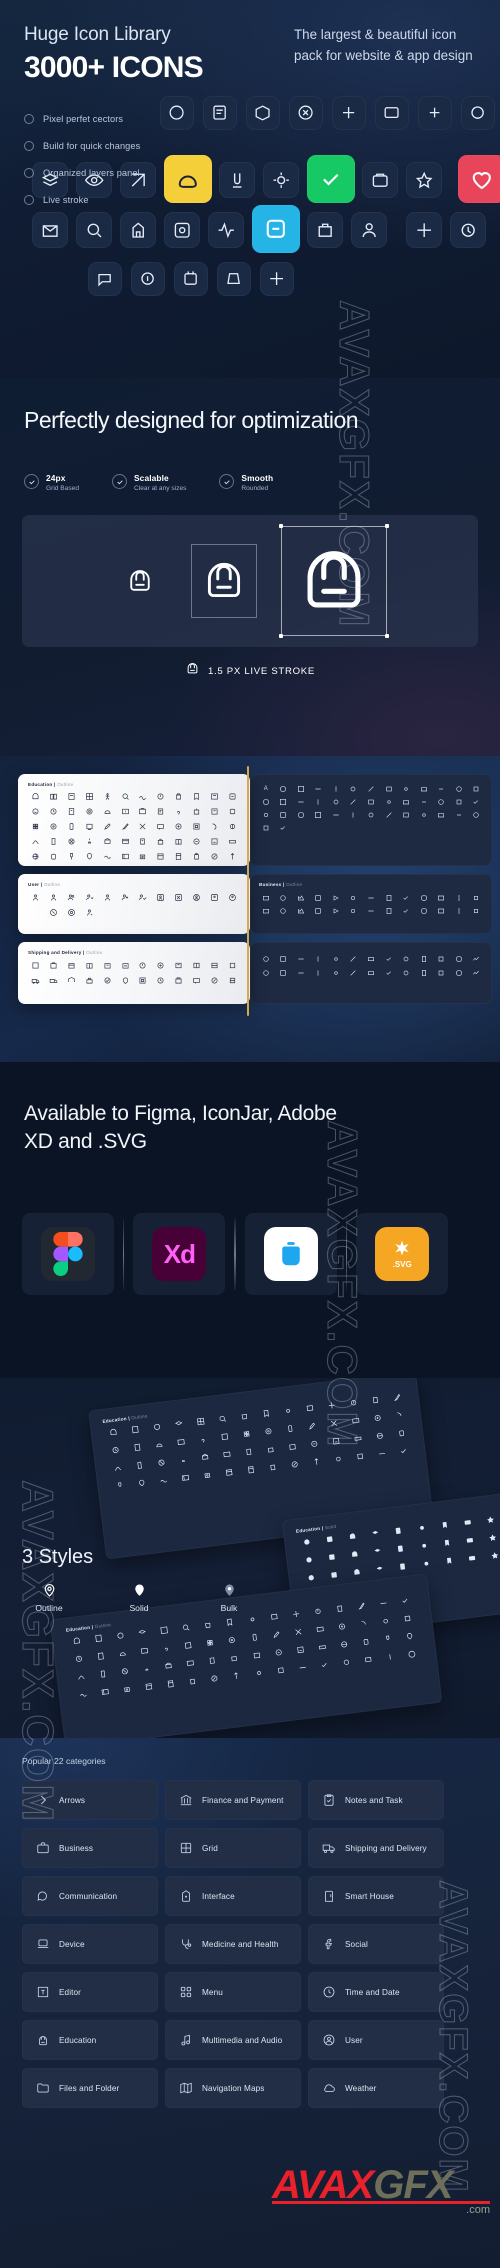  What do you see at coordinates (43, 2040) in the screenshot?
I see `graduation-icon` at bounding box center [43, 2040].